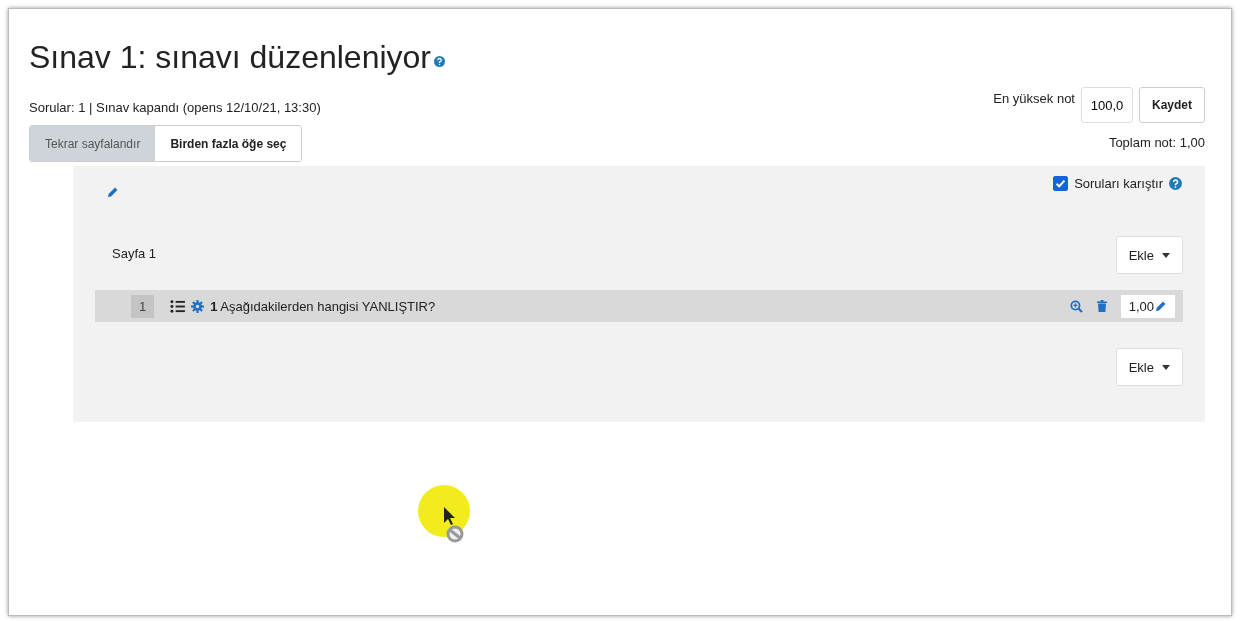 The width and height of the screenshot is (1244, 621). Describe the element at coordinates (1156, 142) in the screenshot. I see `total-marks: Toplam not: 1,00` at that location.